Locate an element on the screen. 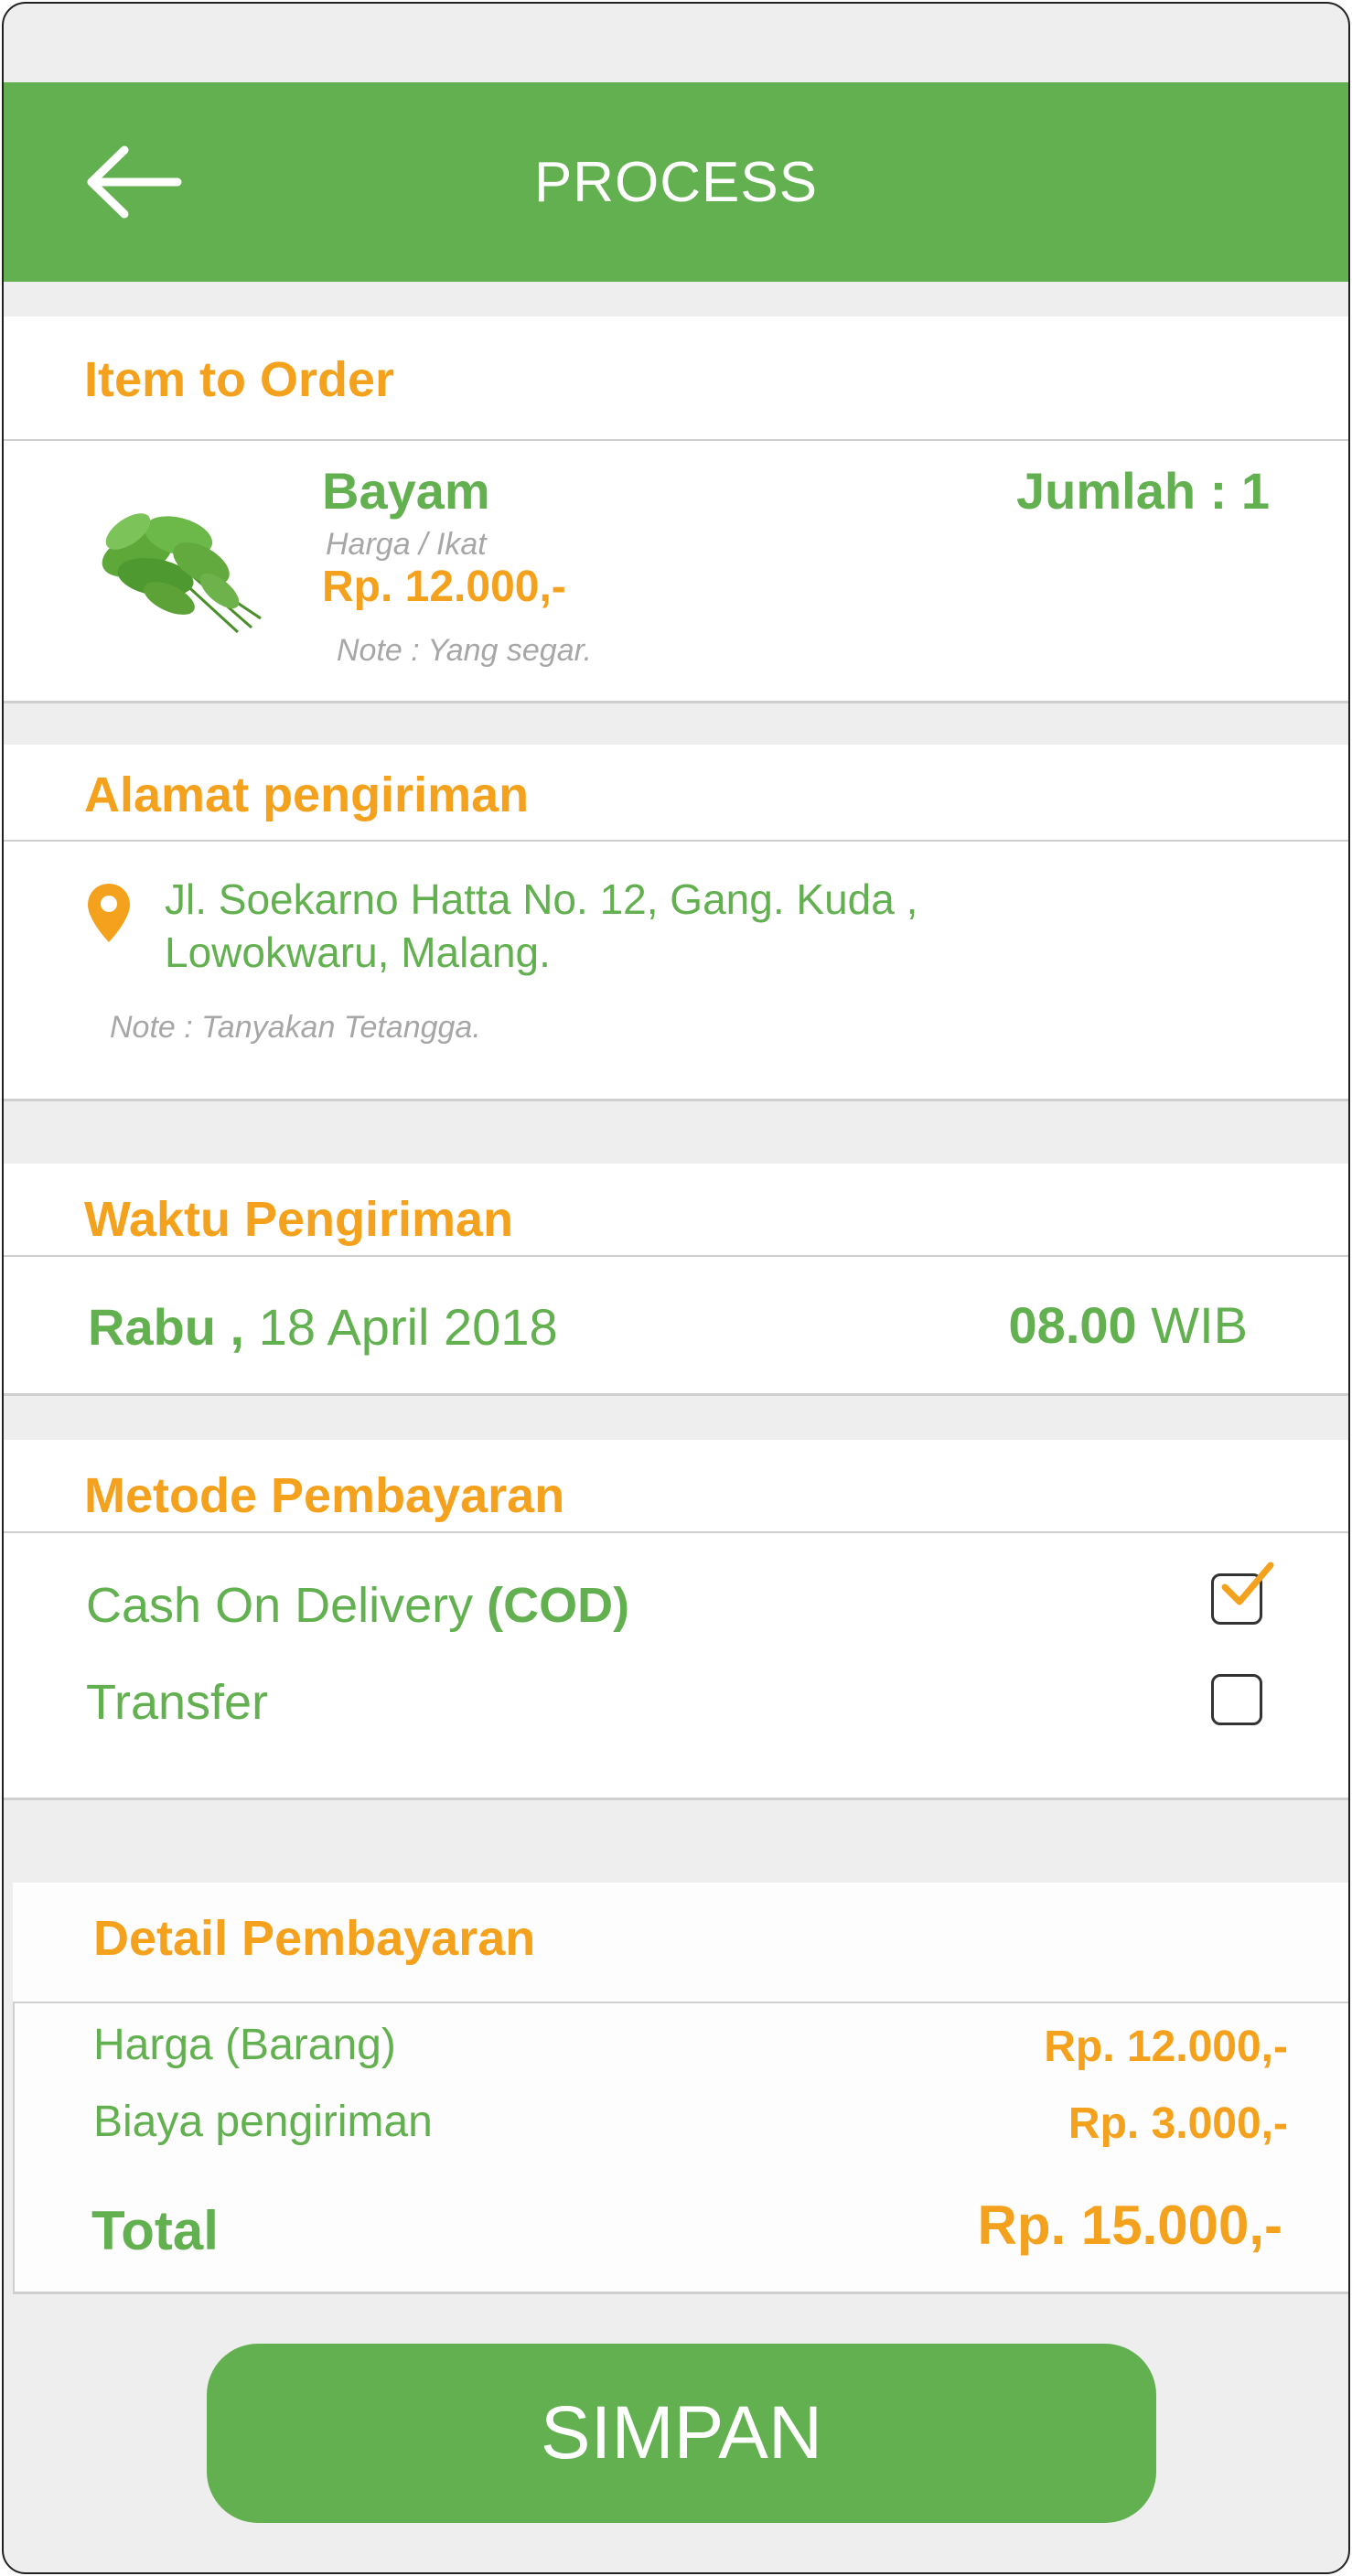  detail-border-left is located at coordinates (14, 2148).